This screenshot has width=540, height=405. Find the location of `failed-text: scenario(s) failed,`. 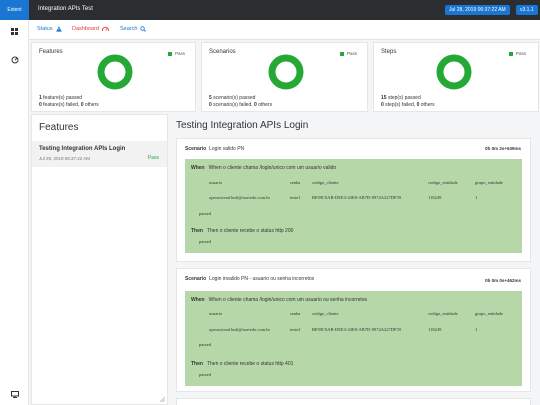

failed-text: scenario(s) failed, is located at coordinates (233, 105).